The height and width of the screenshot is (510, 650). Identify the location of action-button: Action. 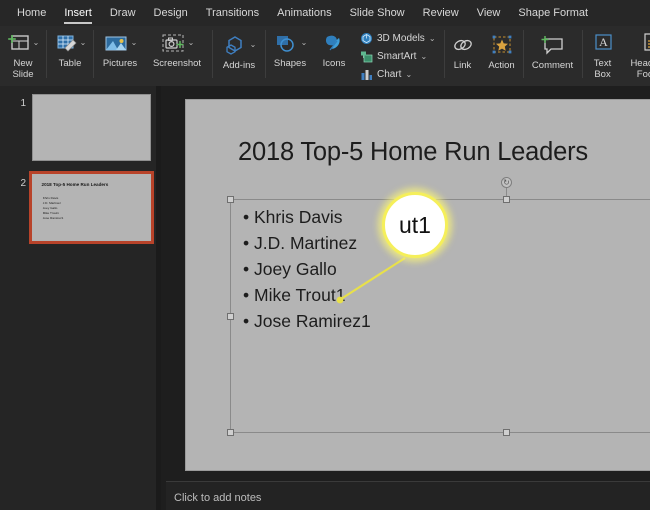
(502, 48).